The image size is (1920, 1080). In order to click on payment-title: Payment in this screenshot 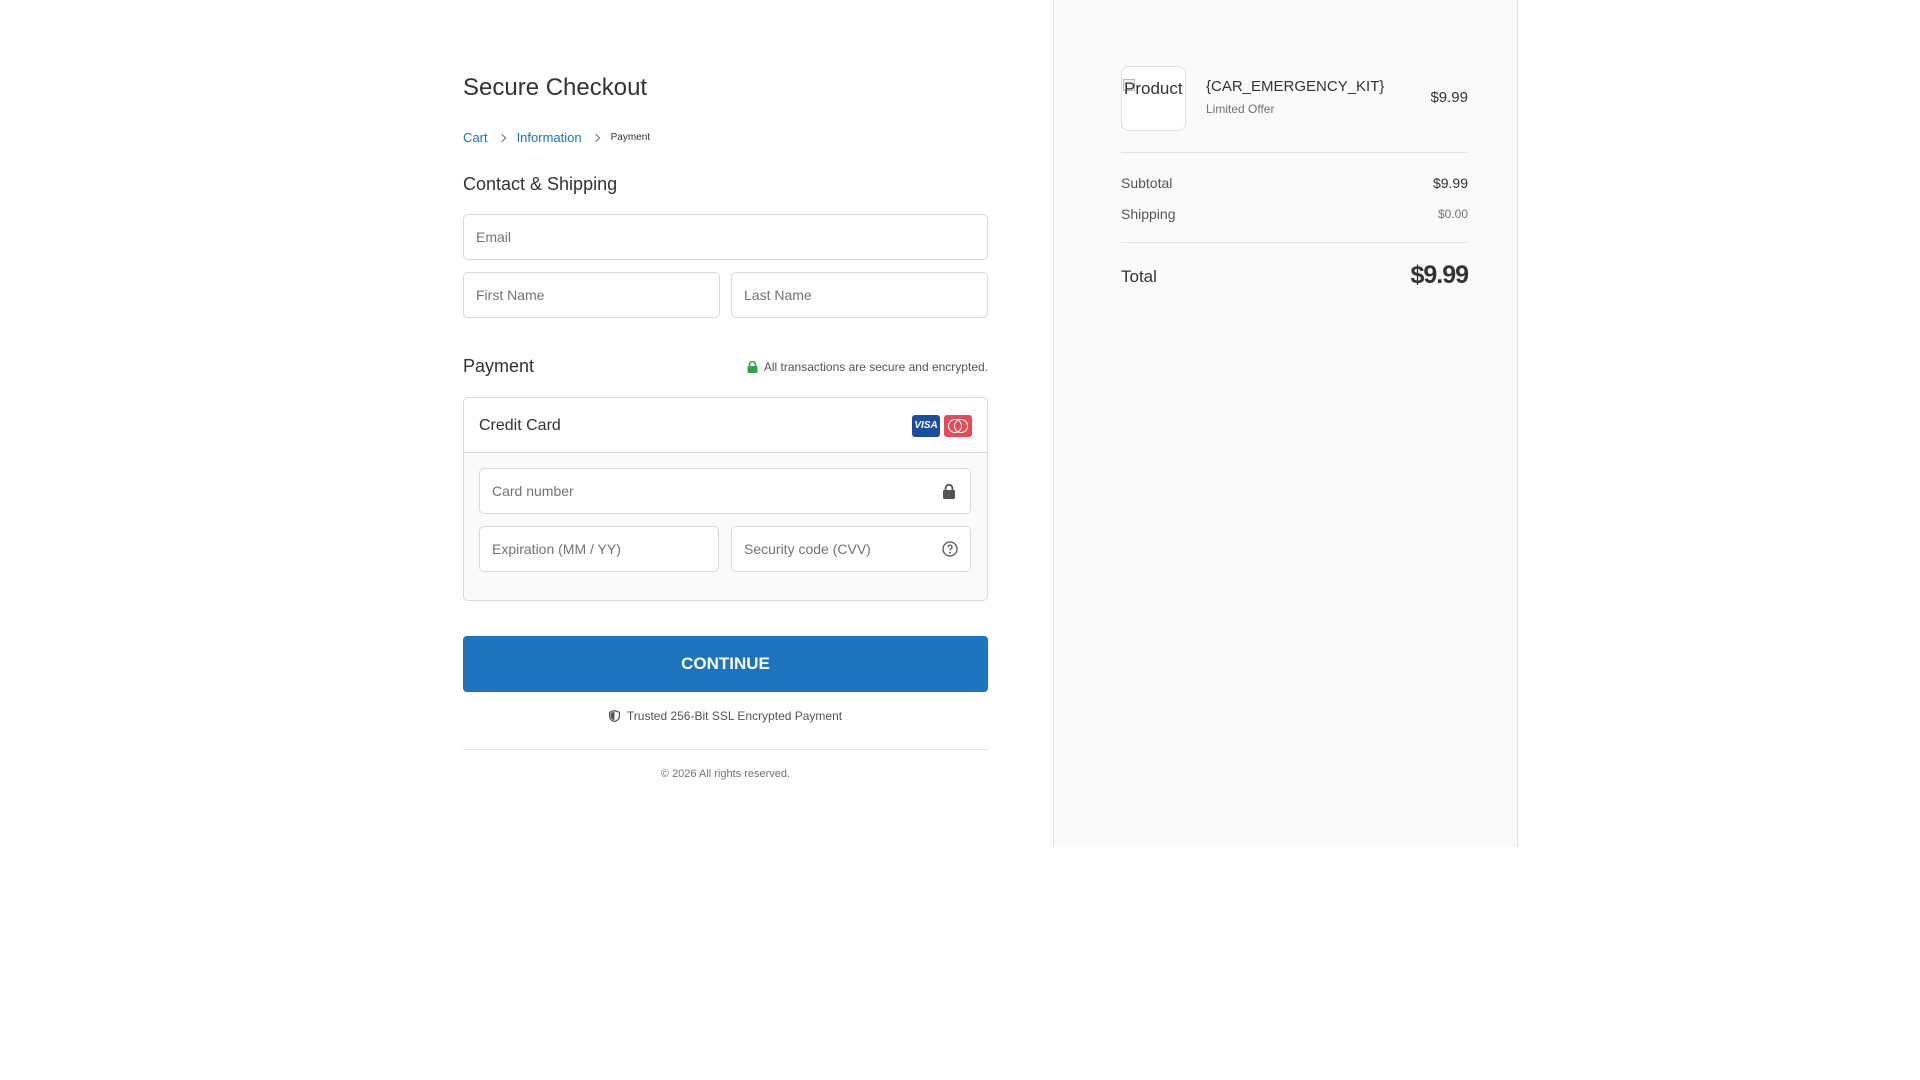, I will do `click(499, 366)`.